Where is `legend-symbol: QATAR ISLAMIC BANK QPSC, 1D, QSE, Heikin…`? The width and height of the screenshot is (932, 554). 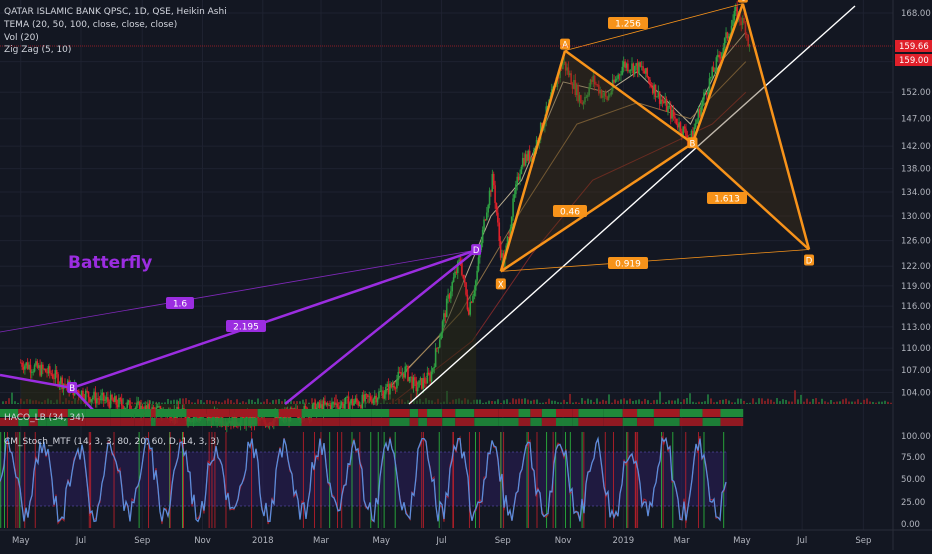 legend-symbol: QATAR ISLAMIC BANK QPSC, 1D, QSE, Heikin… is located at coordinates (115, 12).